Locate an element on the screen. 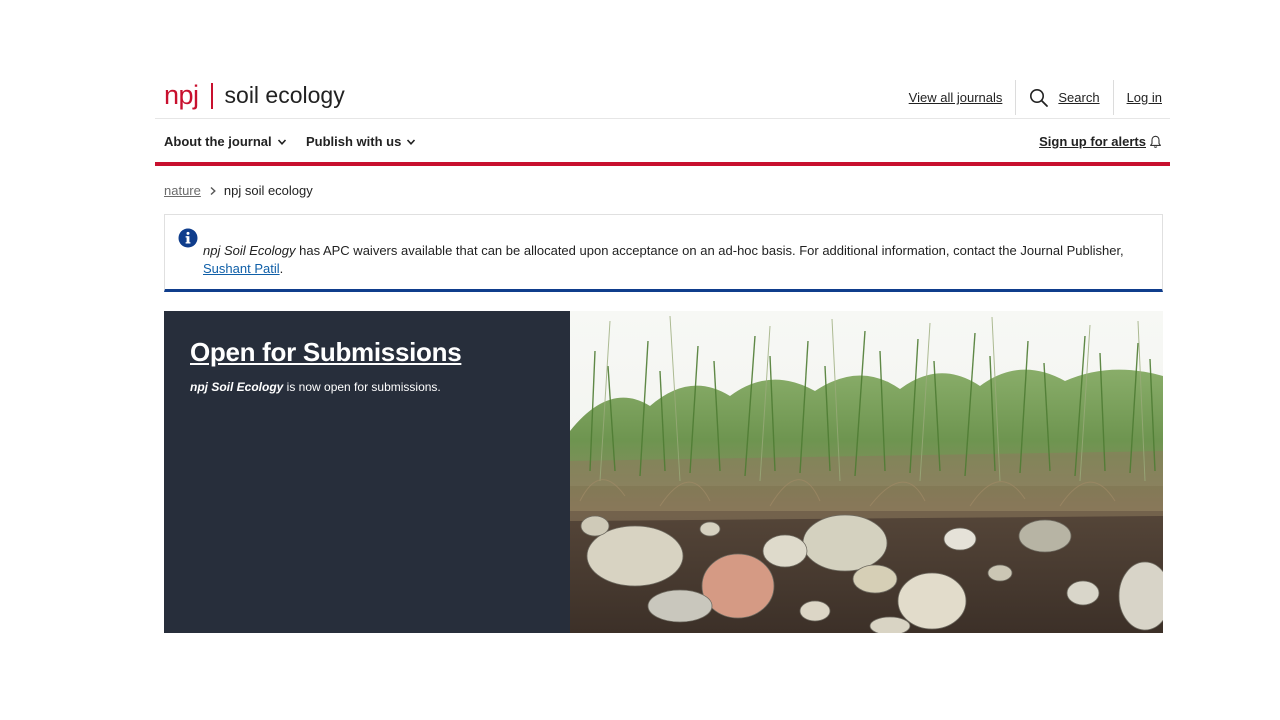 The width and height of the screenshot is (1280, 720). login-link: Log in is located at coordinates (1144, 97).